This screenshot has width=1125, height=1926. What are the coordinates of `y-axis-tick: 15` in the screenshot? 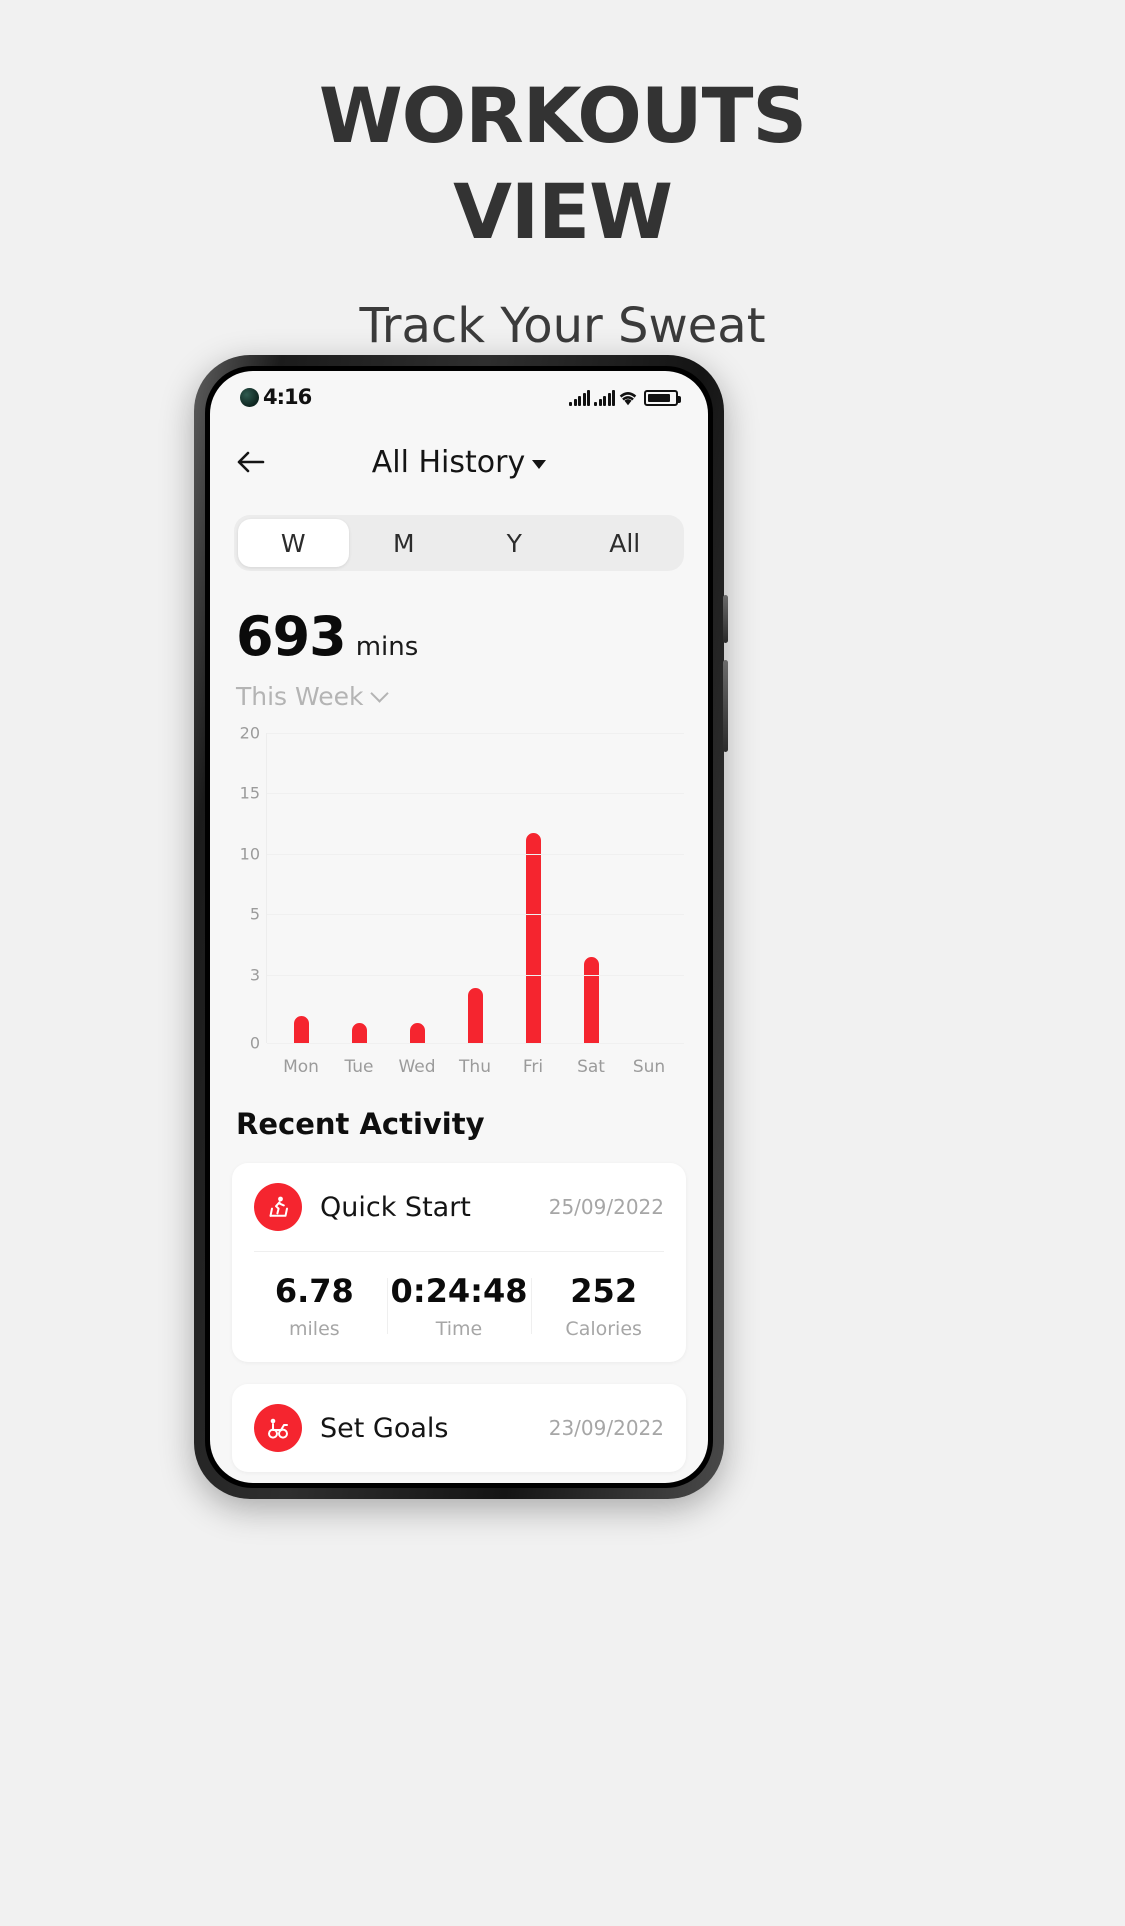 It's located at (249, 793).